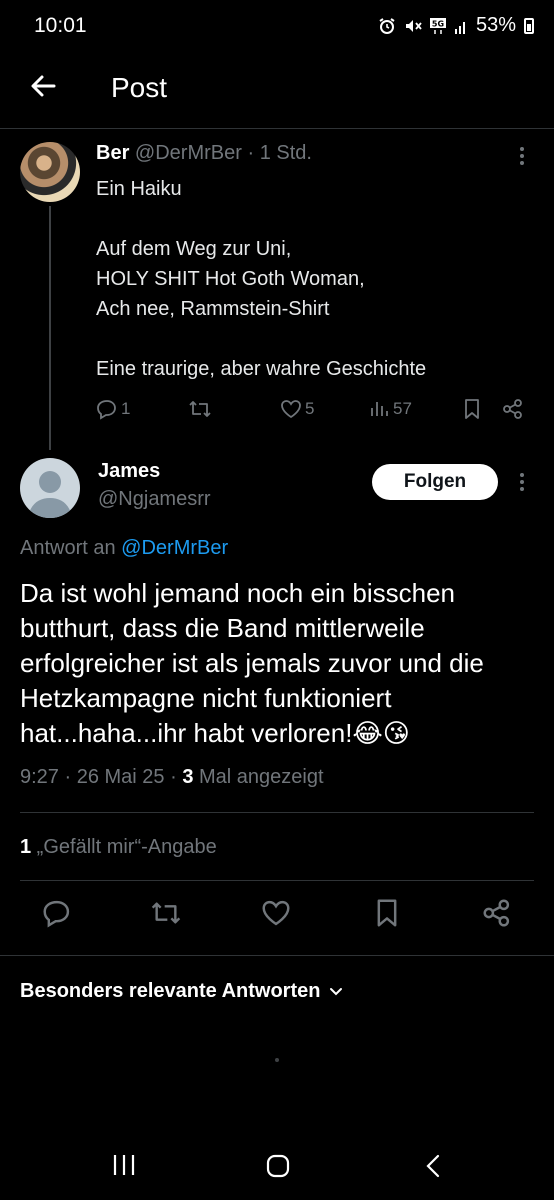  I want to click on home-icon, so click(278, 1166).